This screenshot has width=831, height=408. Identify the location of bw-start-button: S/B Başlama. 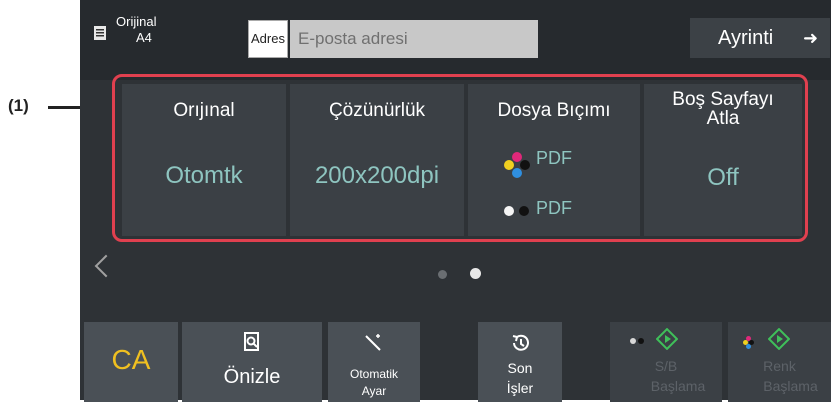
(666, 362).